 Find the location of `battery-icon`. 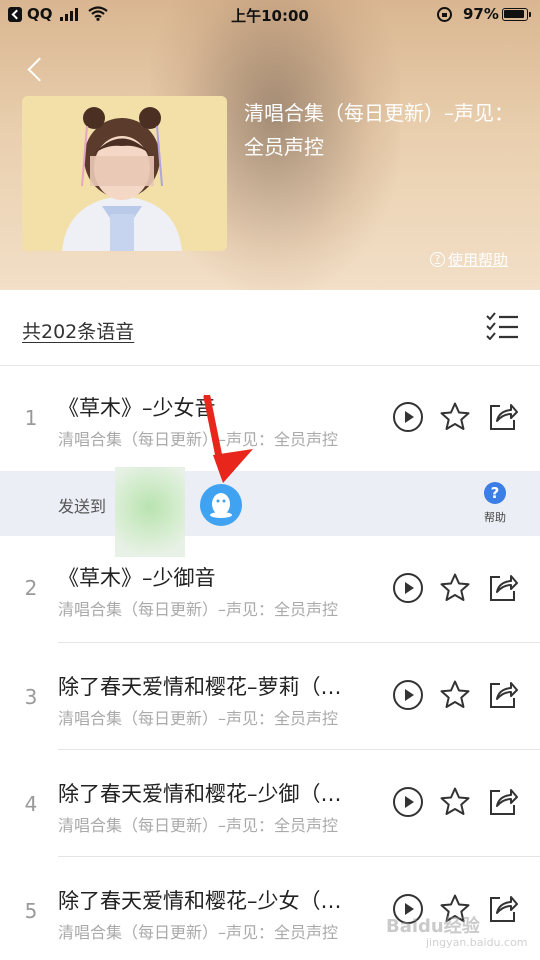

battery-icon is located at coordinates (516, 14).